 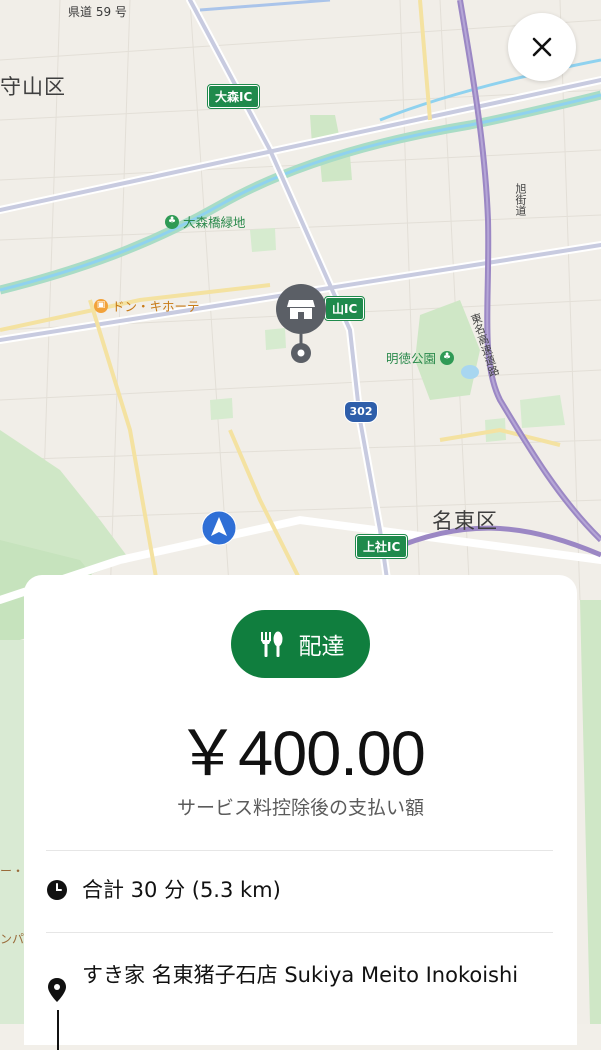 What do you see at coordinates (420, 357) in the screenshot?
I see `poi-meitoku-park: 明徳公園 ♣` at bounding box center [420, 357].